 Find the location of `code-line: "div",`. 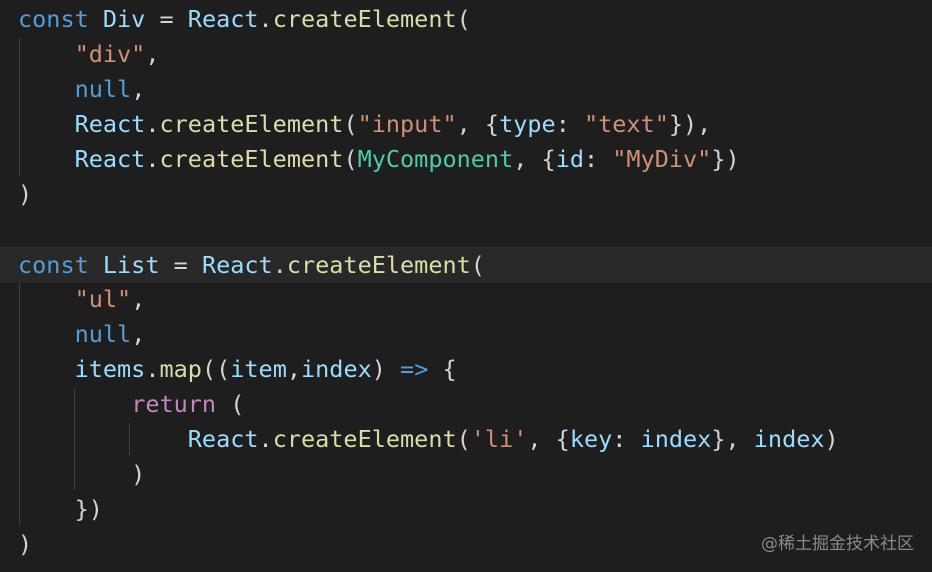

code-line: "div", is located at coordinates (466, 54).